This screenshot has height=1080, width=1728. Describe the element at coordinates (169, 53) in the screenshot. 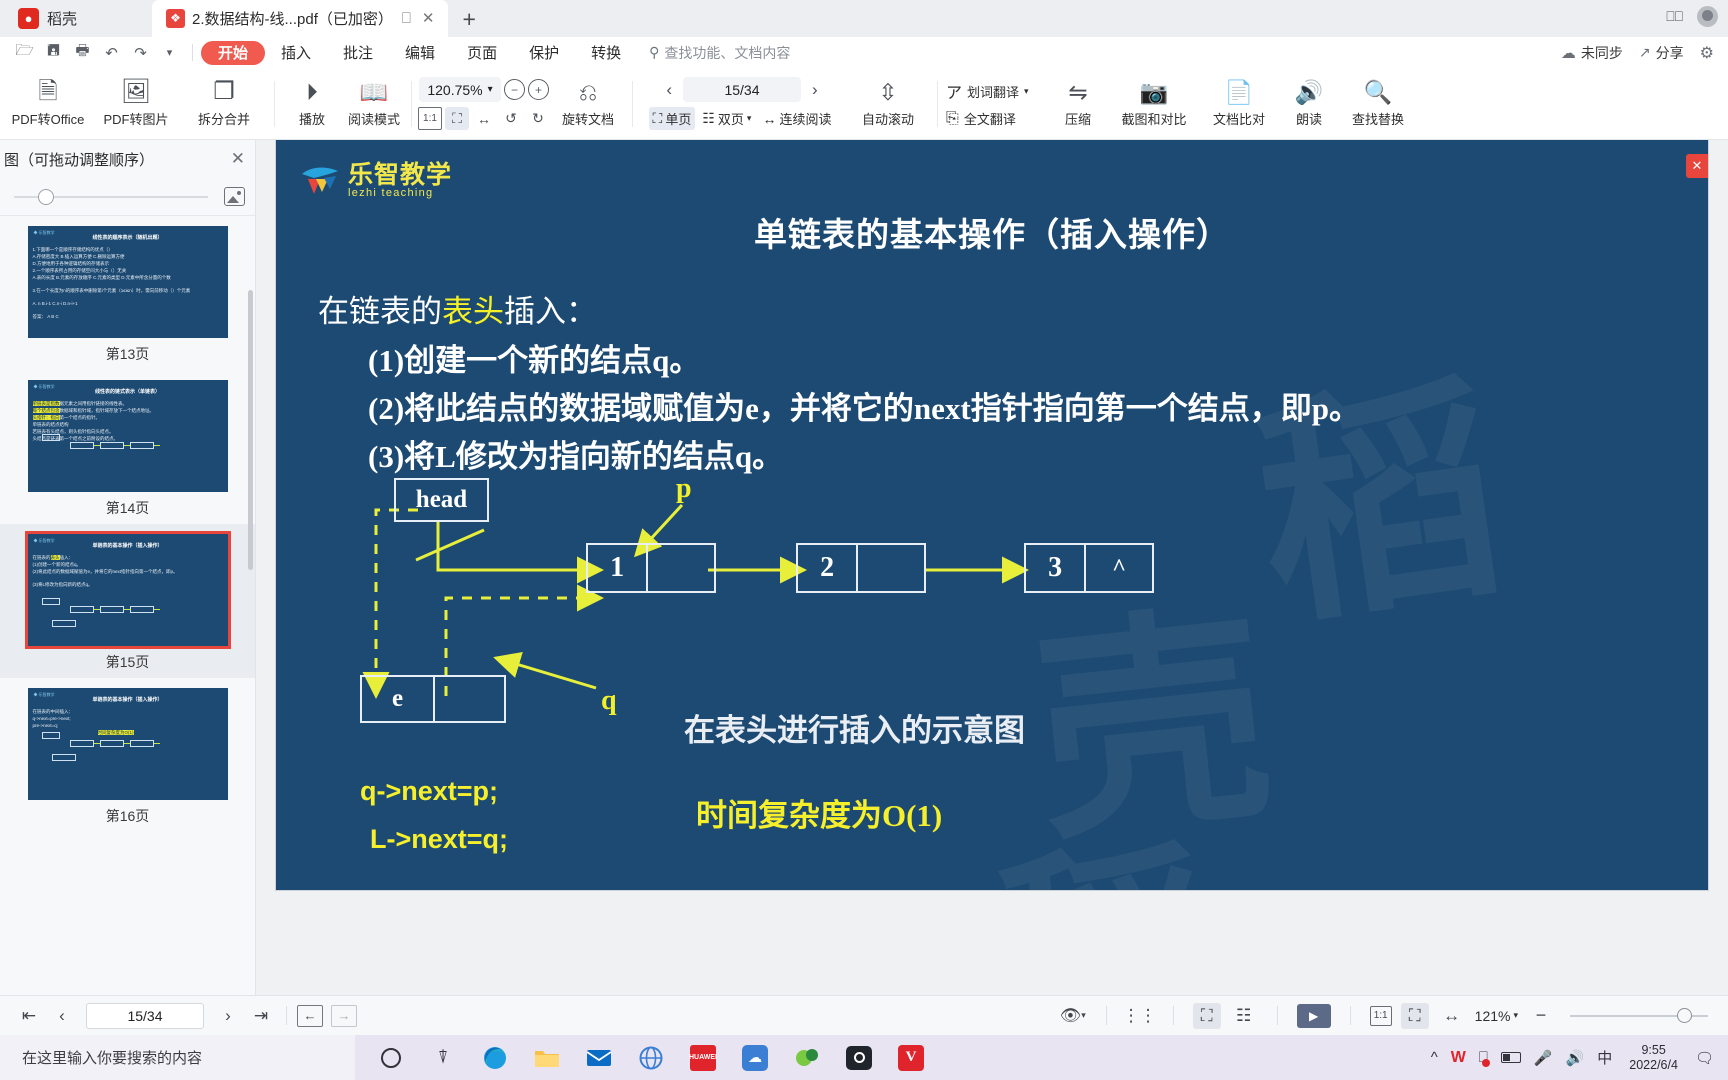

I see `customize-toolbar-icon: ▾` at that location.